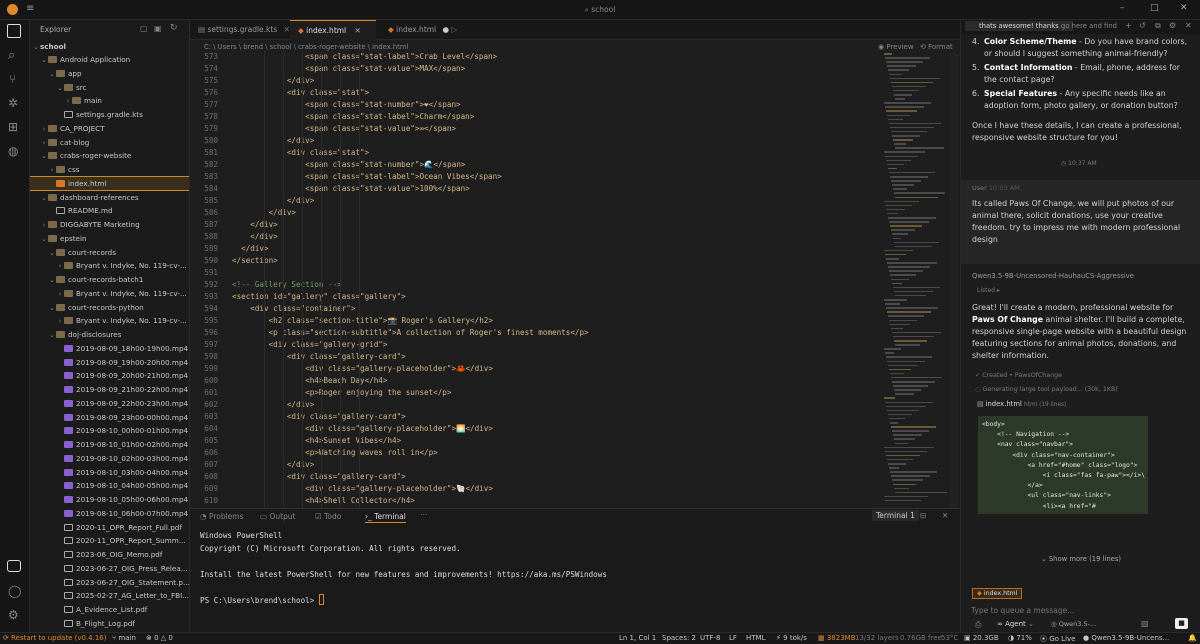 This screenshot has height=644, width=1200. Describe the element at coordinates (1122, 8) in the screenshot. I see `window-minimize-icon: –` at that location.